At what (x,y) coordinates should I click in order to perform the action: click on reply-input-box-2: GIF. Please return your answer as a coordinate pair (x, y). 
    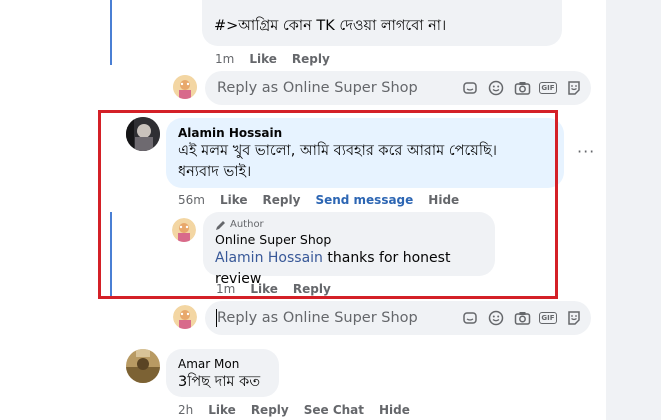
    Looking at the image, I should click on (398, 318).